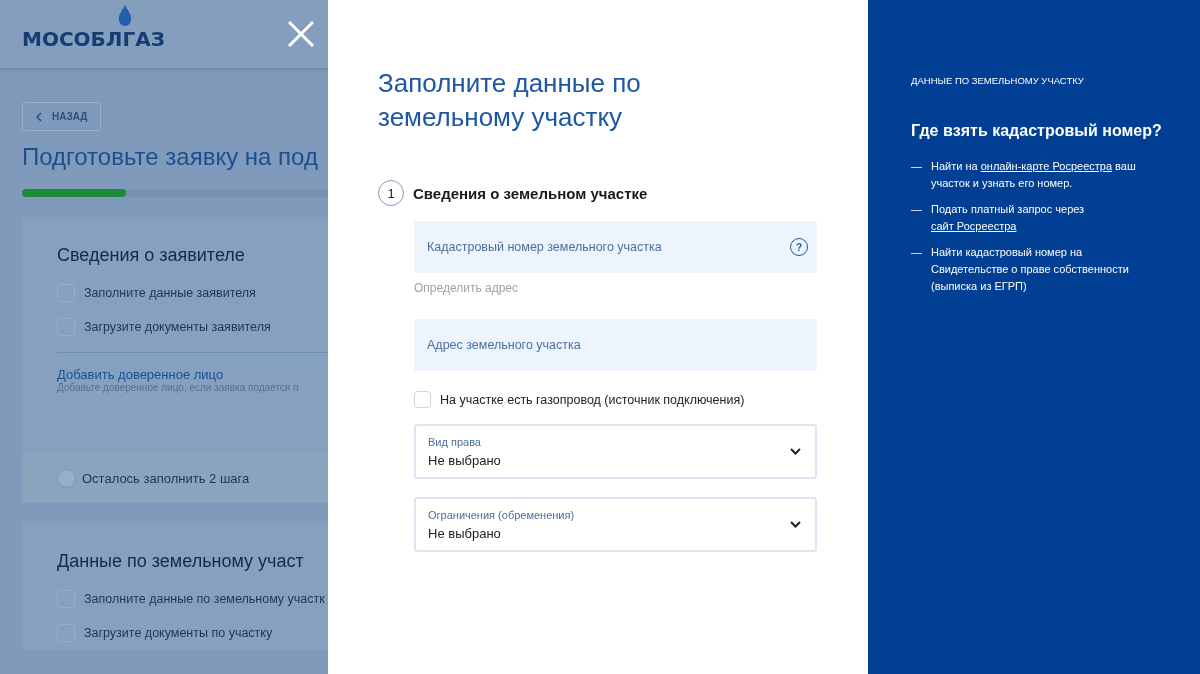  Describe the element at coordinates (39, 116) in the screenshot. I see `chevron-left-icon` at that location.